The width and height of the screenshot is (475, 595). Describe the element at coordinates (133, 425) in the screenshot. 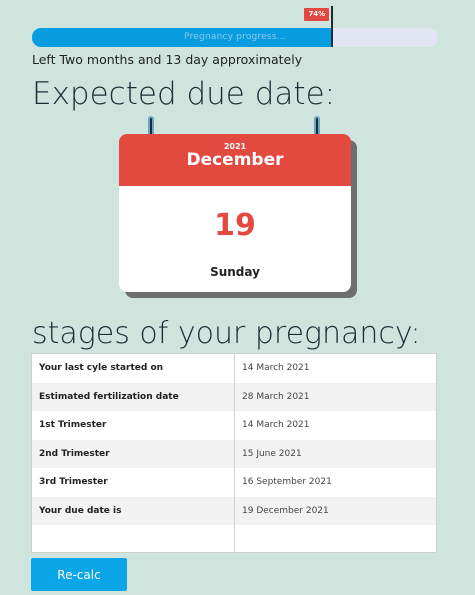

I see `stage-label: 1st Trimester` at that location.